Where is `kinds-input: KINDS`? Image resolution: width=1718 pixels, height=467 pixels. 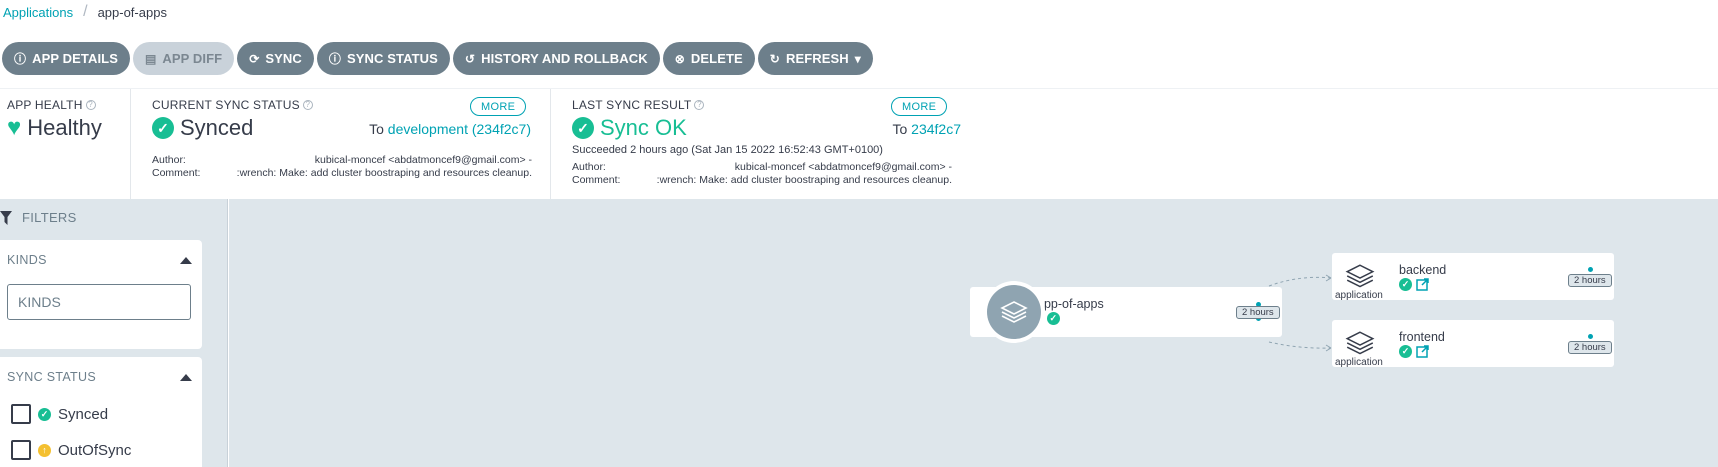 kinds-input: KINDS is located at coordinates (99, 302).